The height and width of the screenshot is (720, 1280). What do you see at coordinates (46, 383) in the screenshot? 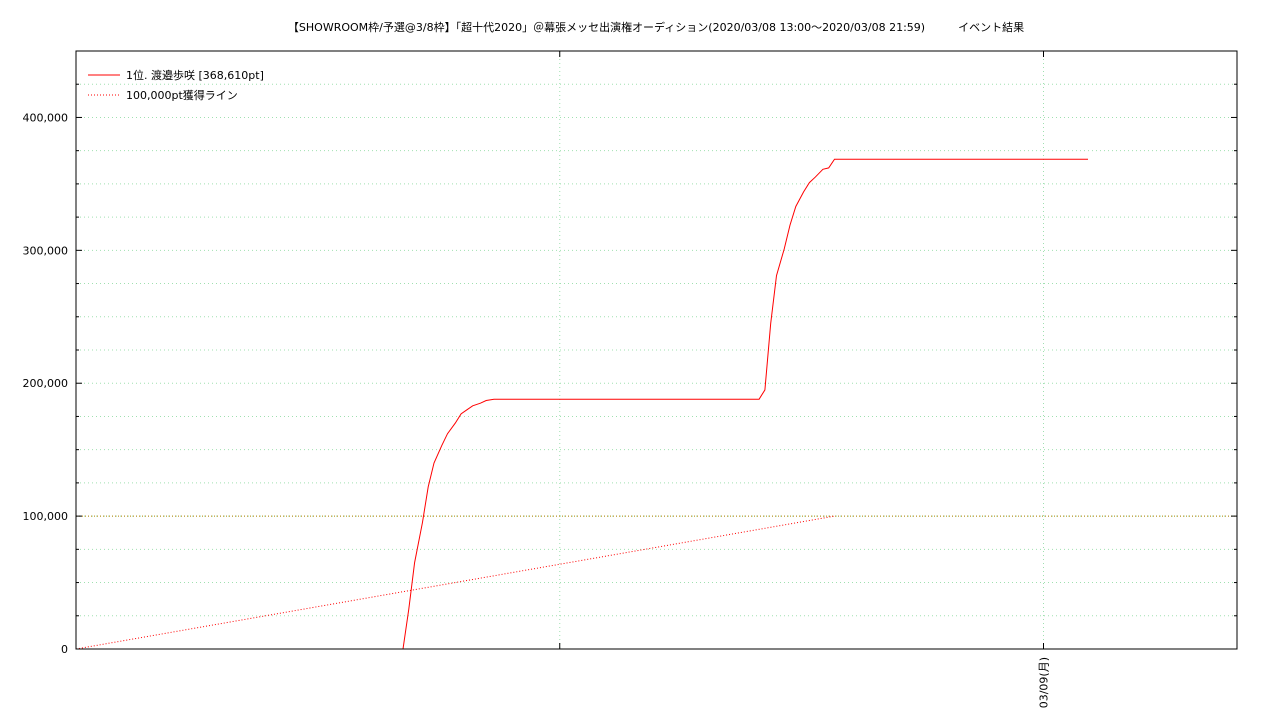
I see `y-tick-label: 200,000` at bounding box center [46, 383].